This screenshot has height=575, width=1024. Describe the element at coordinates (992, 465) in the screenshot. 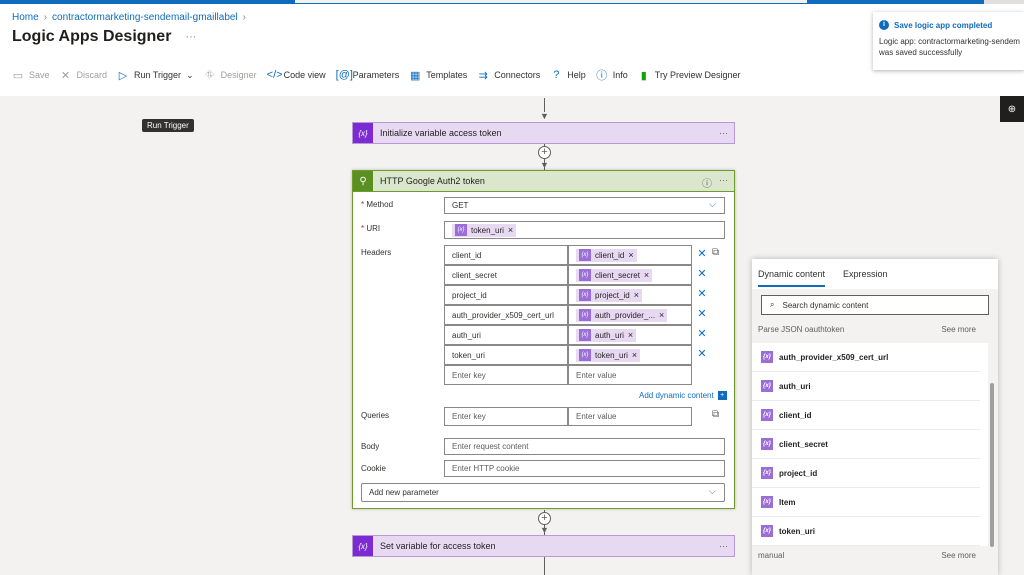

I see `scrollbar` at that location.